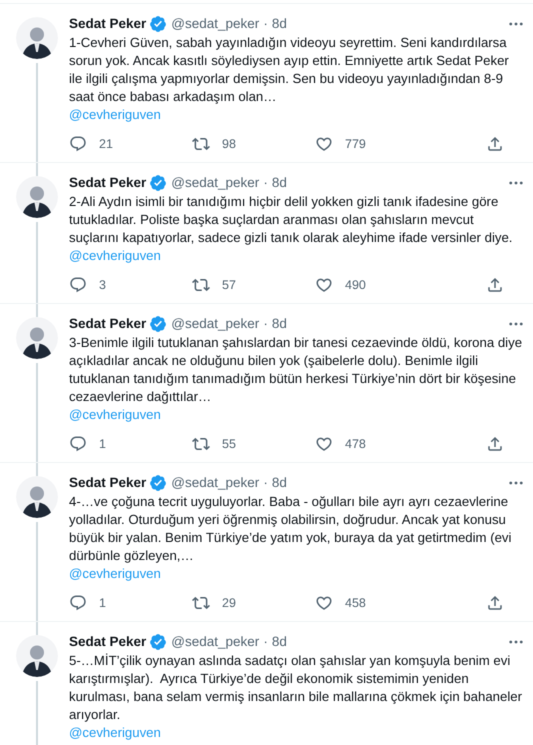  Describe the element at coordinates (291, 220) in the screenshot. I see `tweet-text: 2-Ali Aydın isimli bir tanıdığımı hiçbir delil yokken gizli tanık ifadesine göre tutukladılar. Poliste başka suçlardan aranması olan şahısların mevcut suçlarını kapatıyorlar, sadece gizli tanık olarak aleyhime ifade versinler diye.` at that location.